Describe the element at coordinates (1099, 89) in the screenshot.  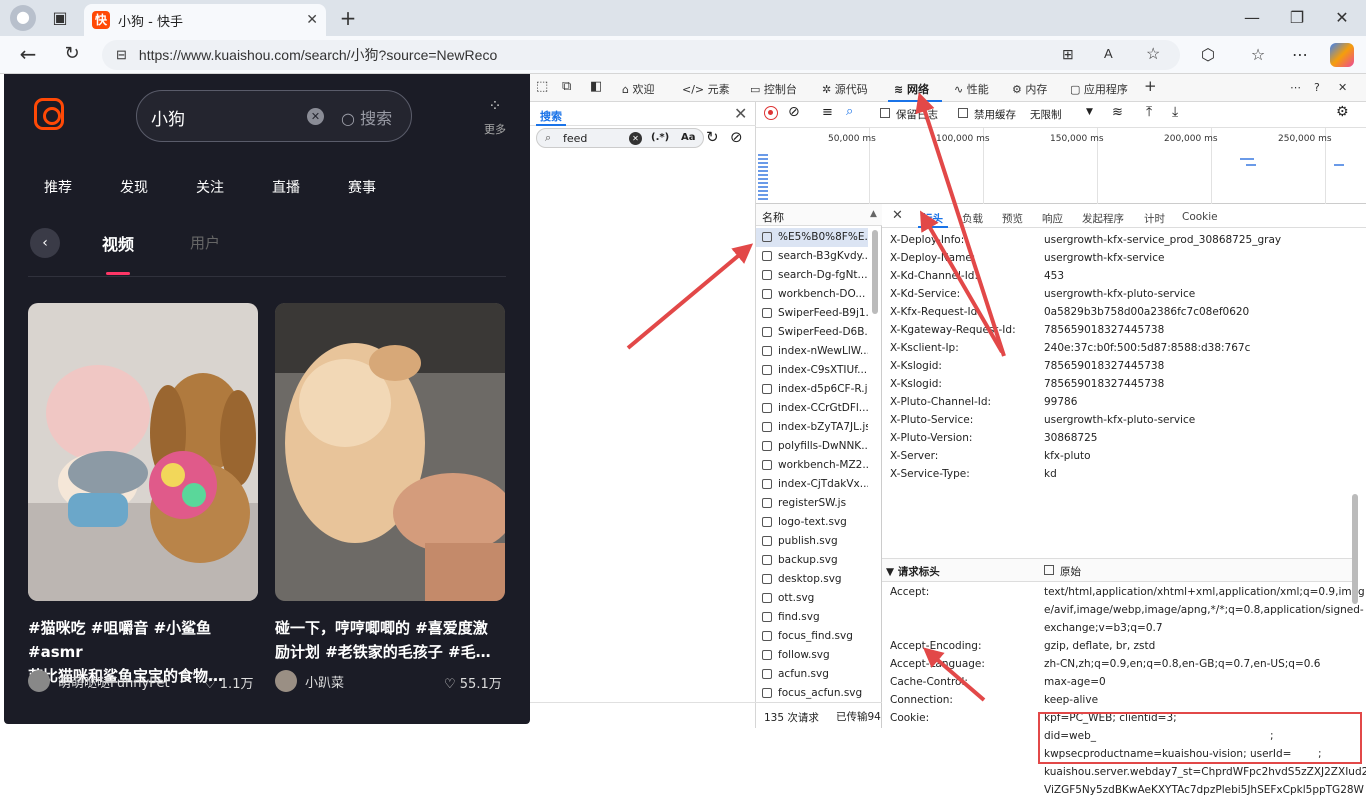
I see `tab-application: ▢ 应用程序` at that location.